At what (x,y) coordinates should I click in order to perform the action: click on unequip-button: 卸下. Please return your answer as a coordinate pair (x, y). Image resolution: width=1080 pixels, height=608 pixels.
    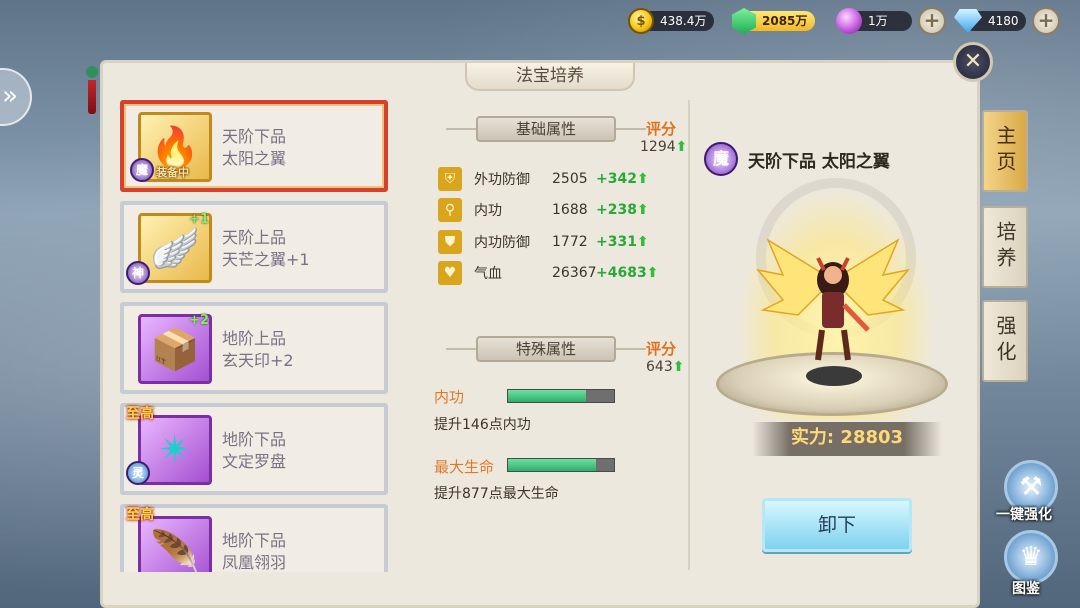
    Looking at the image, I should click on (837, 525).